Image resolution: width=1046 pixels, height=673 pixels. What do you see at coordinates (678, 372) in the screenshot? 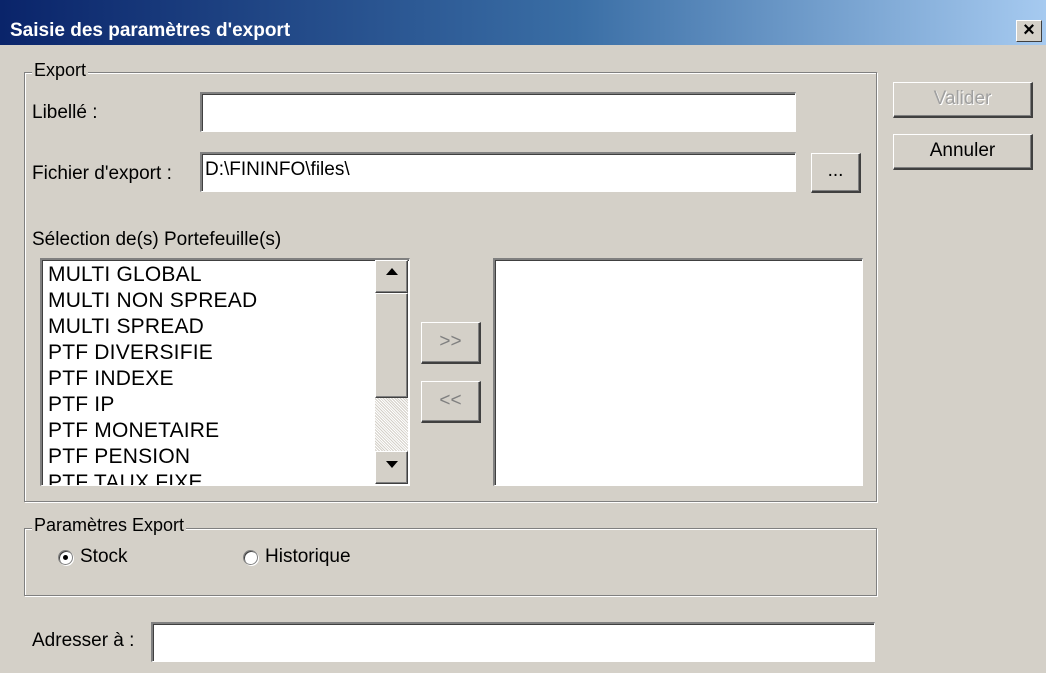
I see `selected-portfolios-list` at bounding box center [678, 372].